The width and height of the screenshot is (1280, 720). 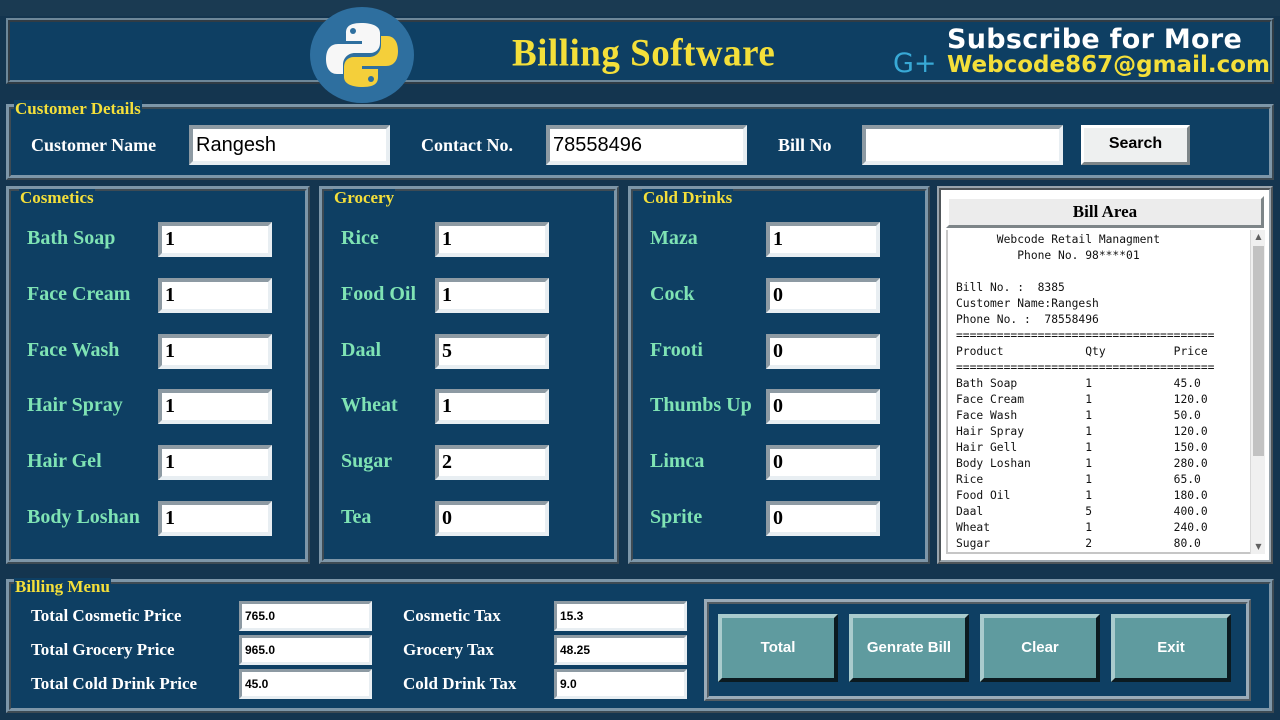 What do you see at coordinates (305, 650) in the screenshot?
I see `total-grocery-input` at bounding box center [305, 650].